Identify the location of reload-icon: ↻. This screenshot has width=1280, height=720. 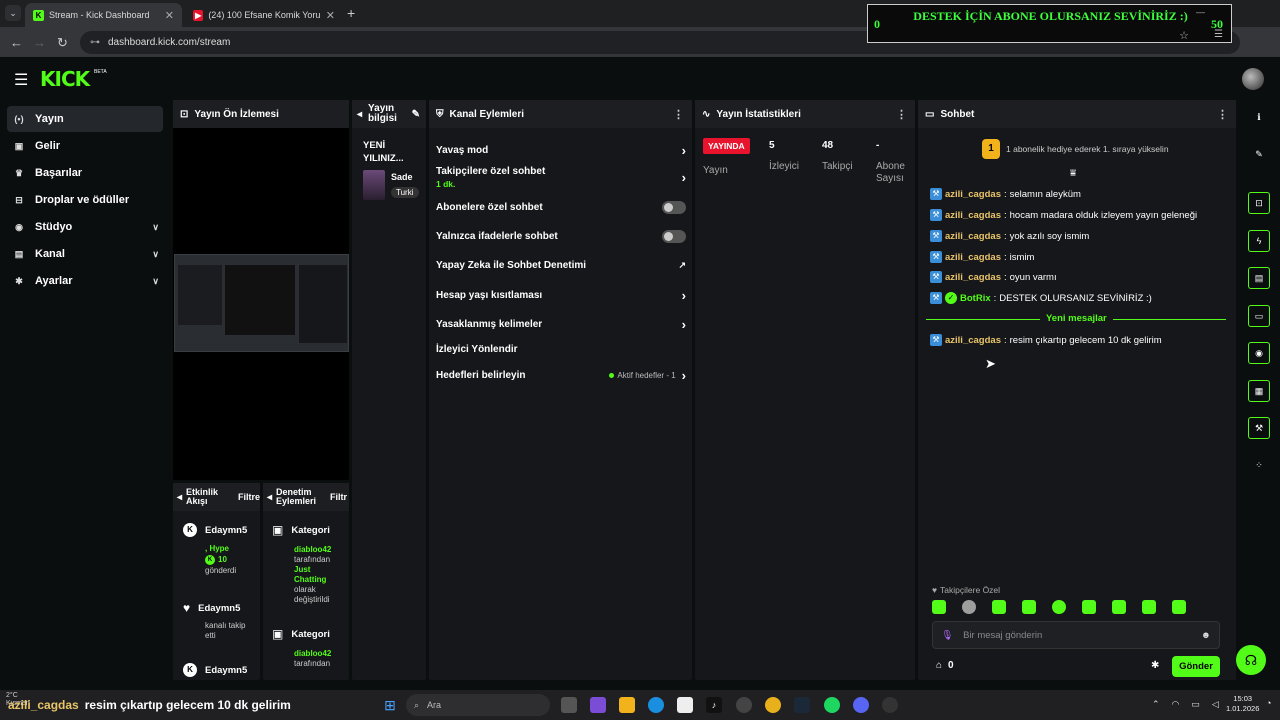
(62, 43).